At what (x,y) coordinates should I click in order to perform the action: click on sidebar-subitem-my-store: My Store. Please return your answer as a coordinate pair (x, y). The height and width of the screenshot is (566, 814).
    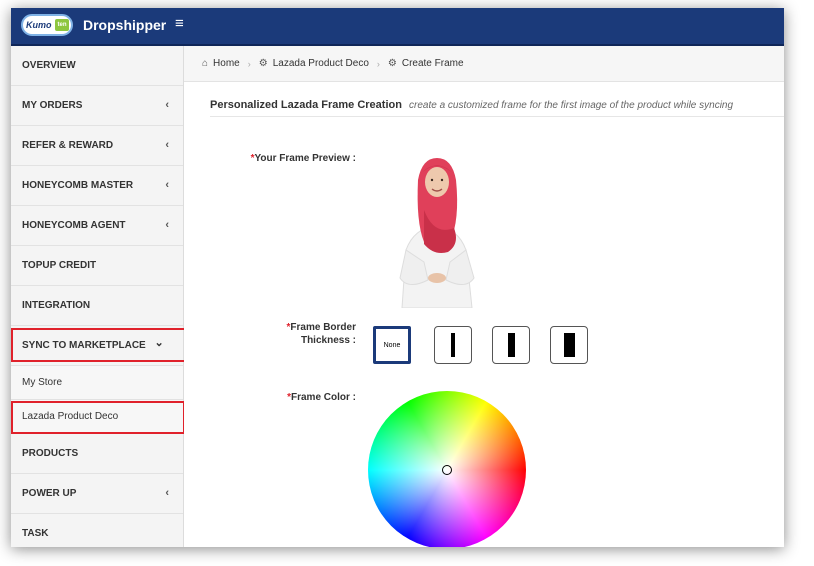
    Looking at the image, I should click on (97, 383).